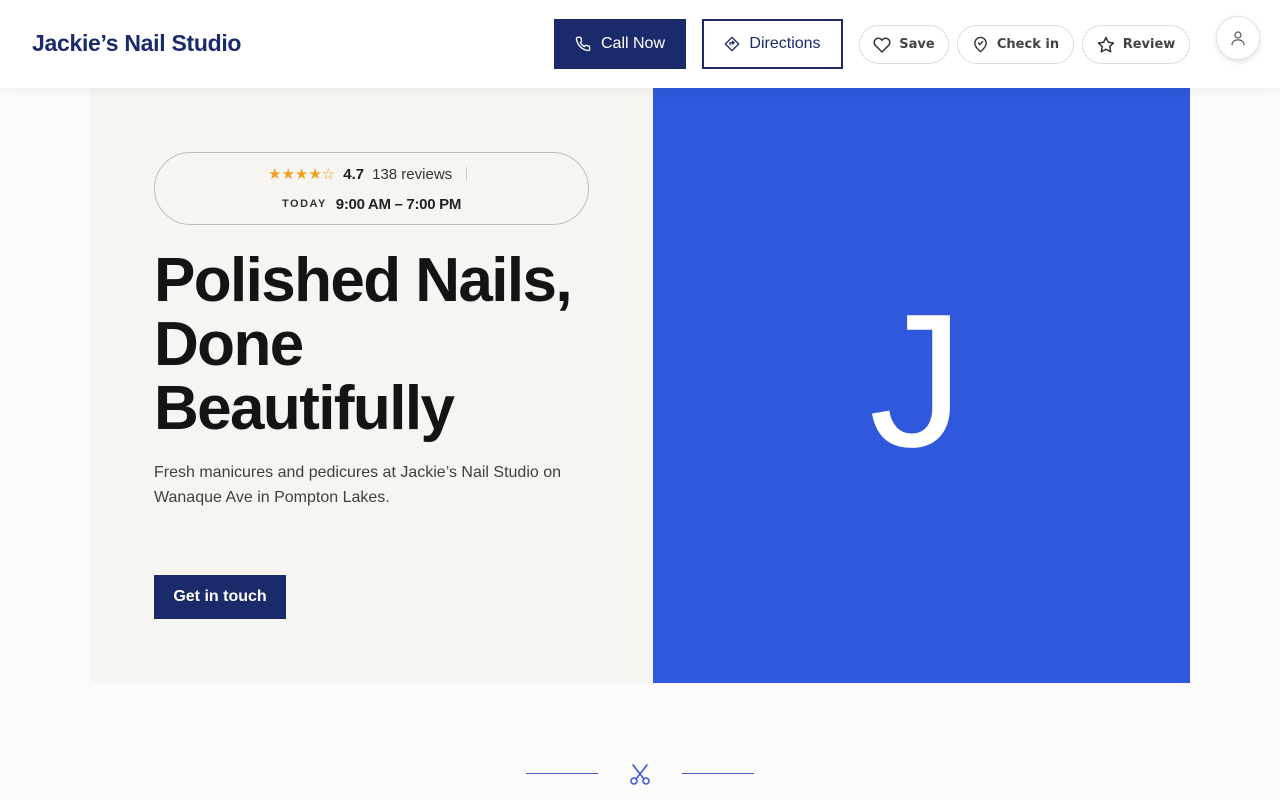  I want to click on scissors-icon, so click(640, 774).